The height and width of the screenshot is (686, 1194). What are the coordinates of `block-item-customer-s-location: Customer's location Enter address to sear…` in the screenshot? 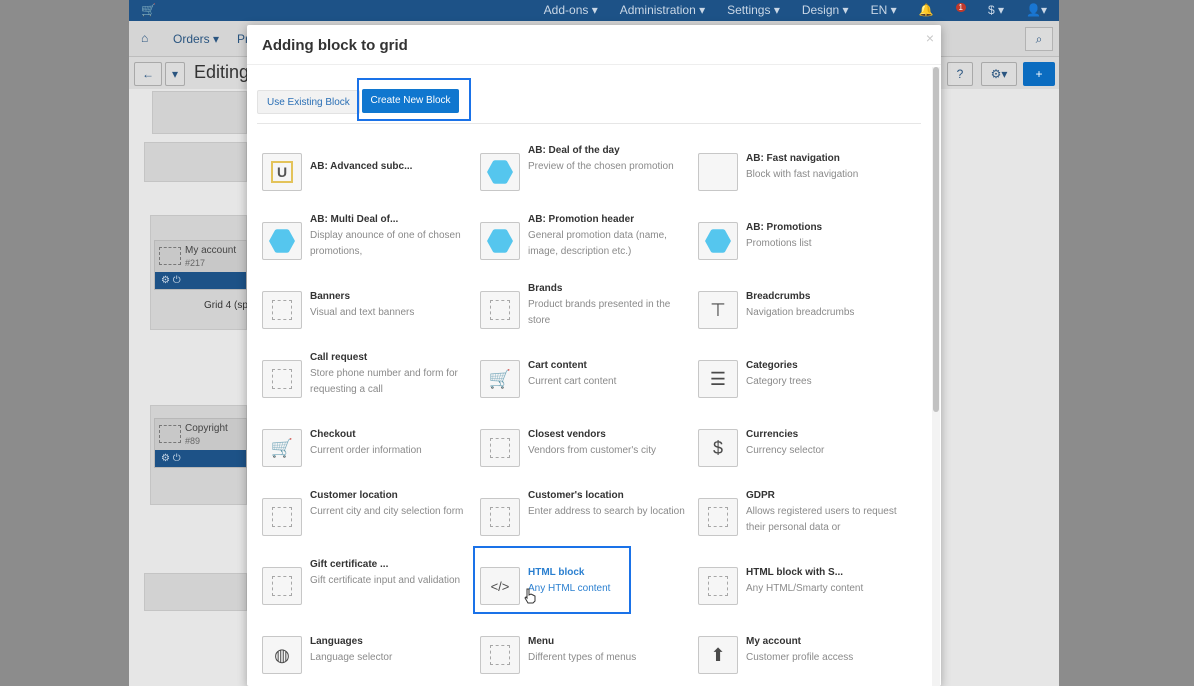 It's located at (580, 517).